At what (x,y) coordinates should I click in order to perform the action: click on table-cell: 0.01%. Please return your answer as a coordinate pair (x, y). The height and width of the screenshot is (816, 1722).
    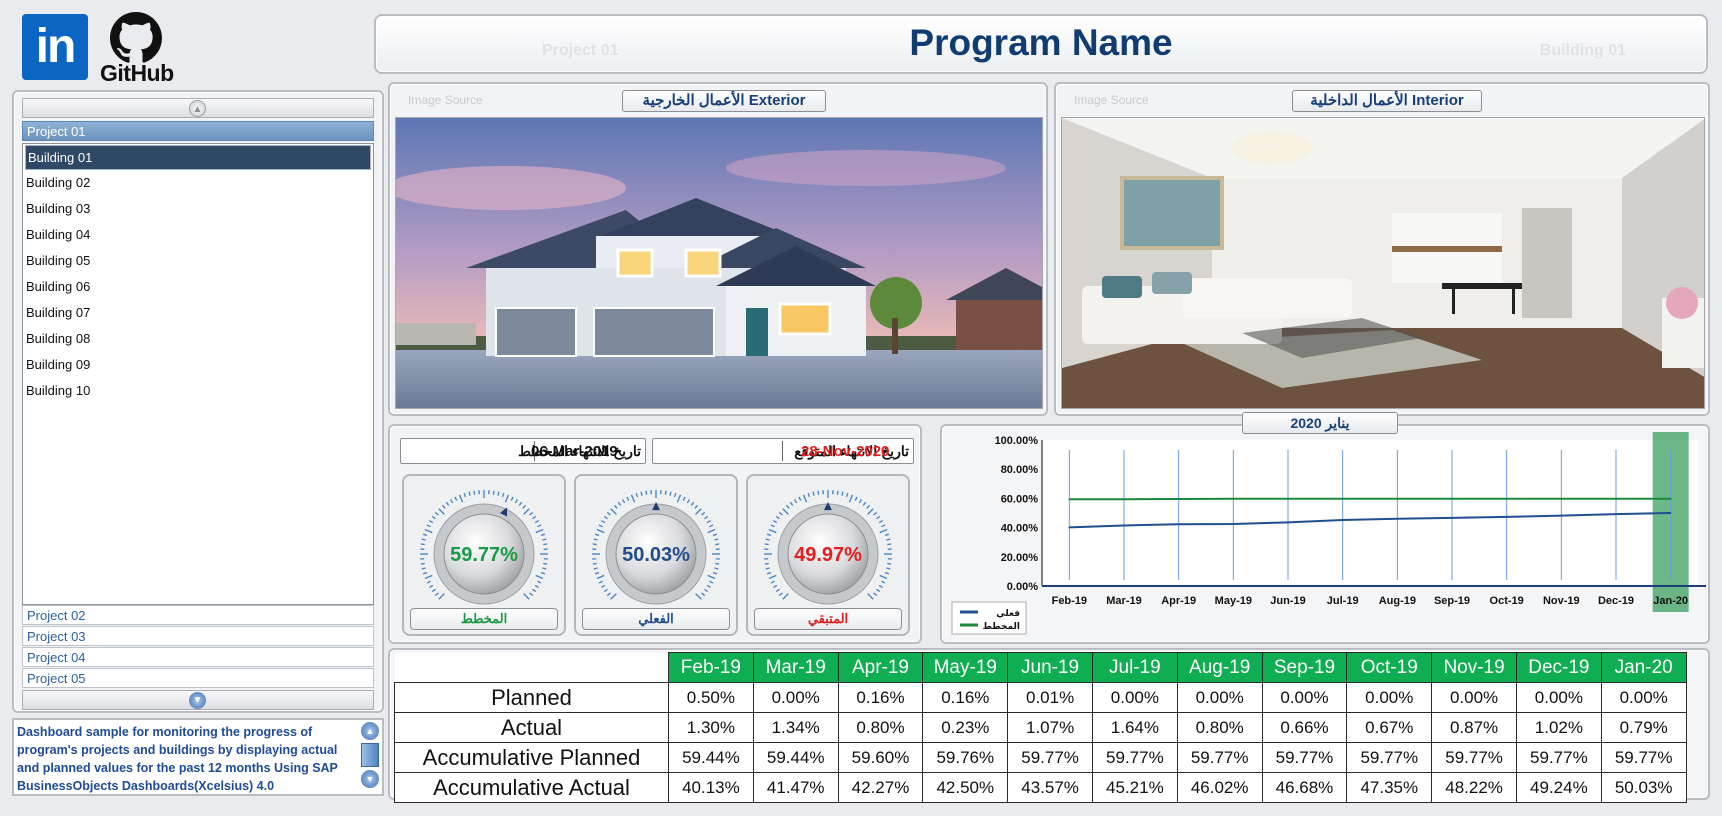
    Looking at the image, I should click on (1050, 697).